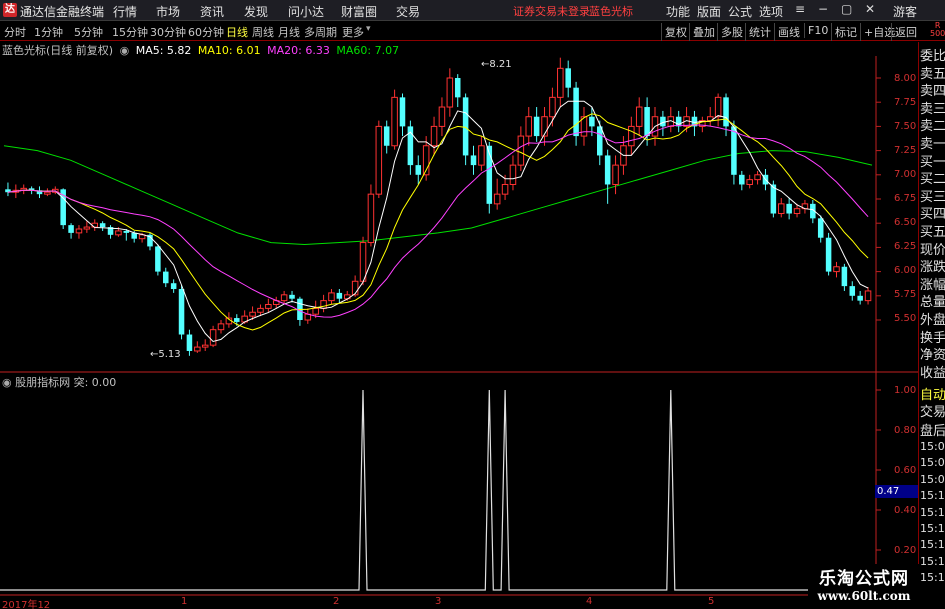 The width and height of the screenshot is (945, 609). Describe the element at coordinates (184, 601) in the screenshot. I see `x-axis-label: 1` at that location.